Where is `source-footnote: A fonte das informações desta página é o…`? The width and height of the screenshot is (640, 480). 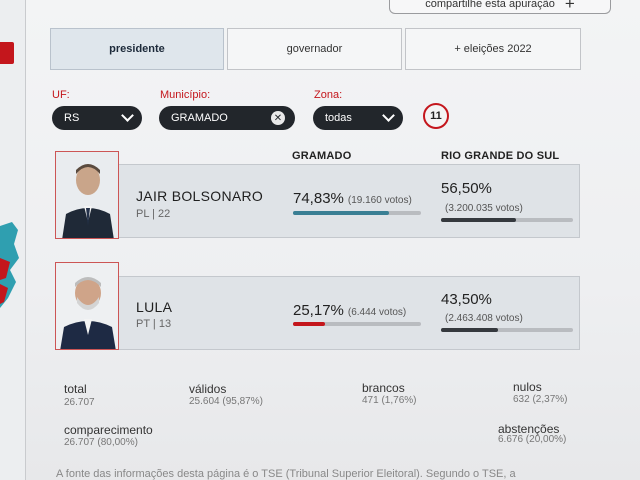
source-footnote: A fonte das informações desta página é o… is located at coordinates (286, 474).